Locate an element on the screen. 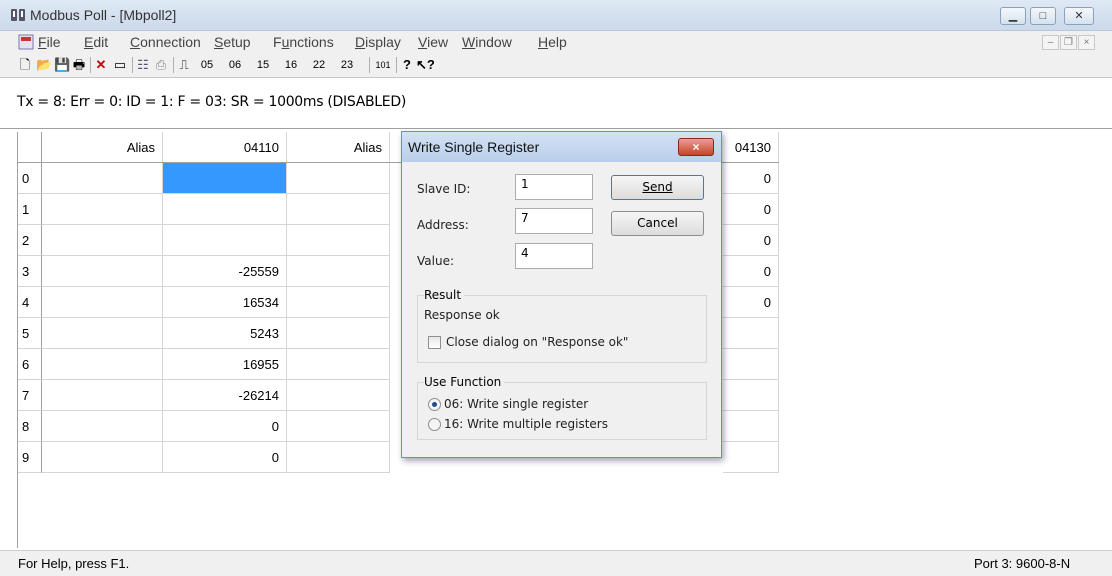  fc-05-button: 05 is located at coordinates (207, 65).